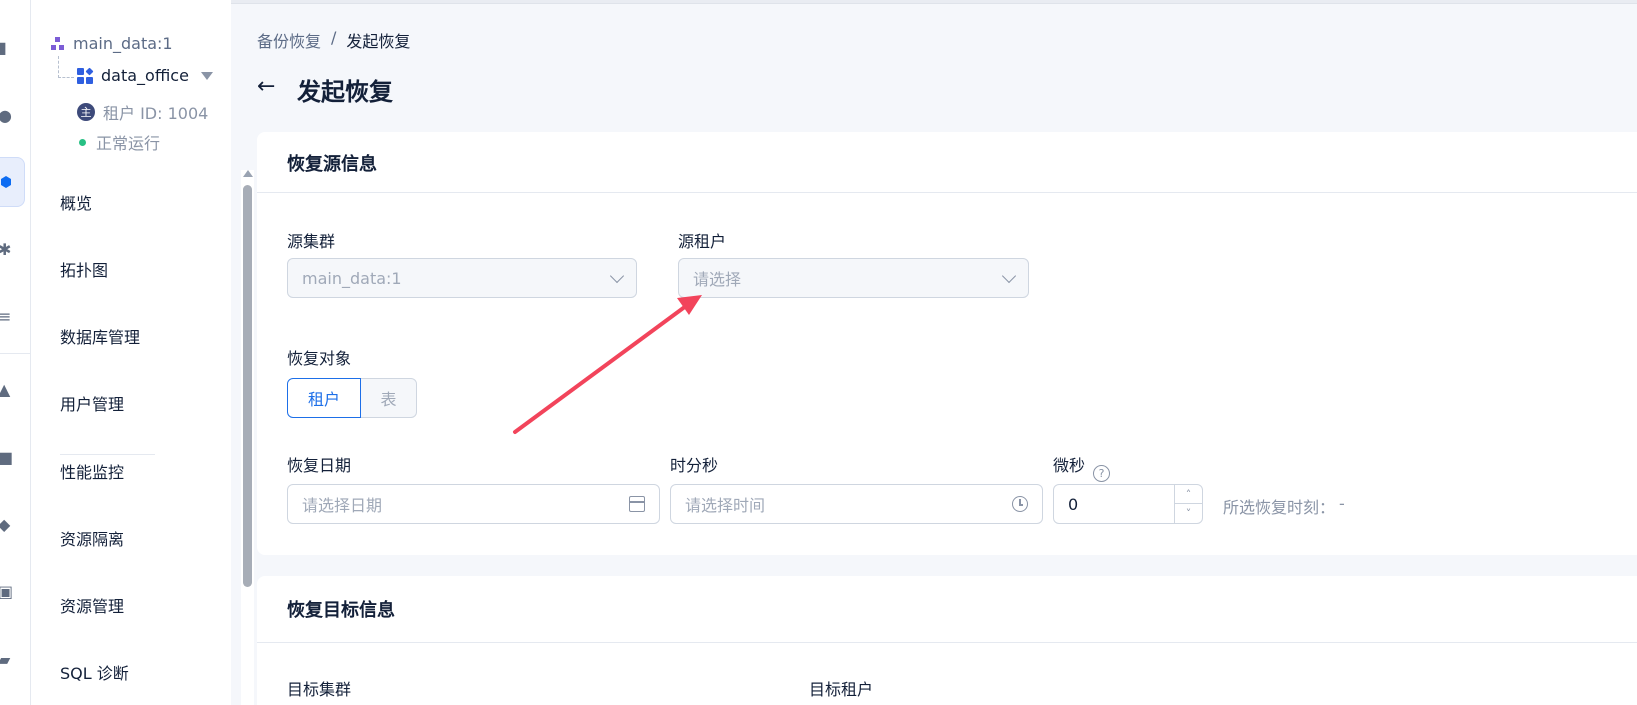 The width and height of the screenshot is (1637, 705). What do you see at coordinates (1188, 494) in the screenshot?
I see `increment-icon: ˄` at bounding box center [1188, 494].